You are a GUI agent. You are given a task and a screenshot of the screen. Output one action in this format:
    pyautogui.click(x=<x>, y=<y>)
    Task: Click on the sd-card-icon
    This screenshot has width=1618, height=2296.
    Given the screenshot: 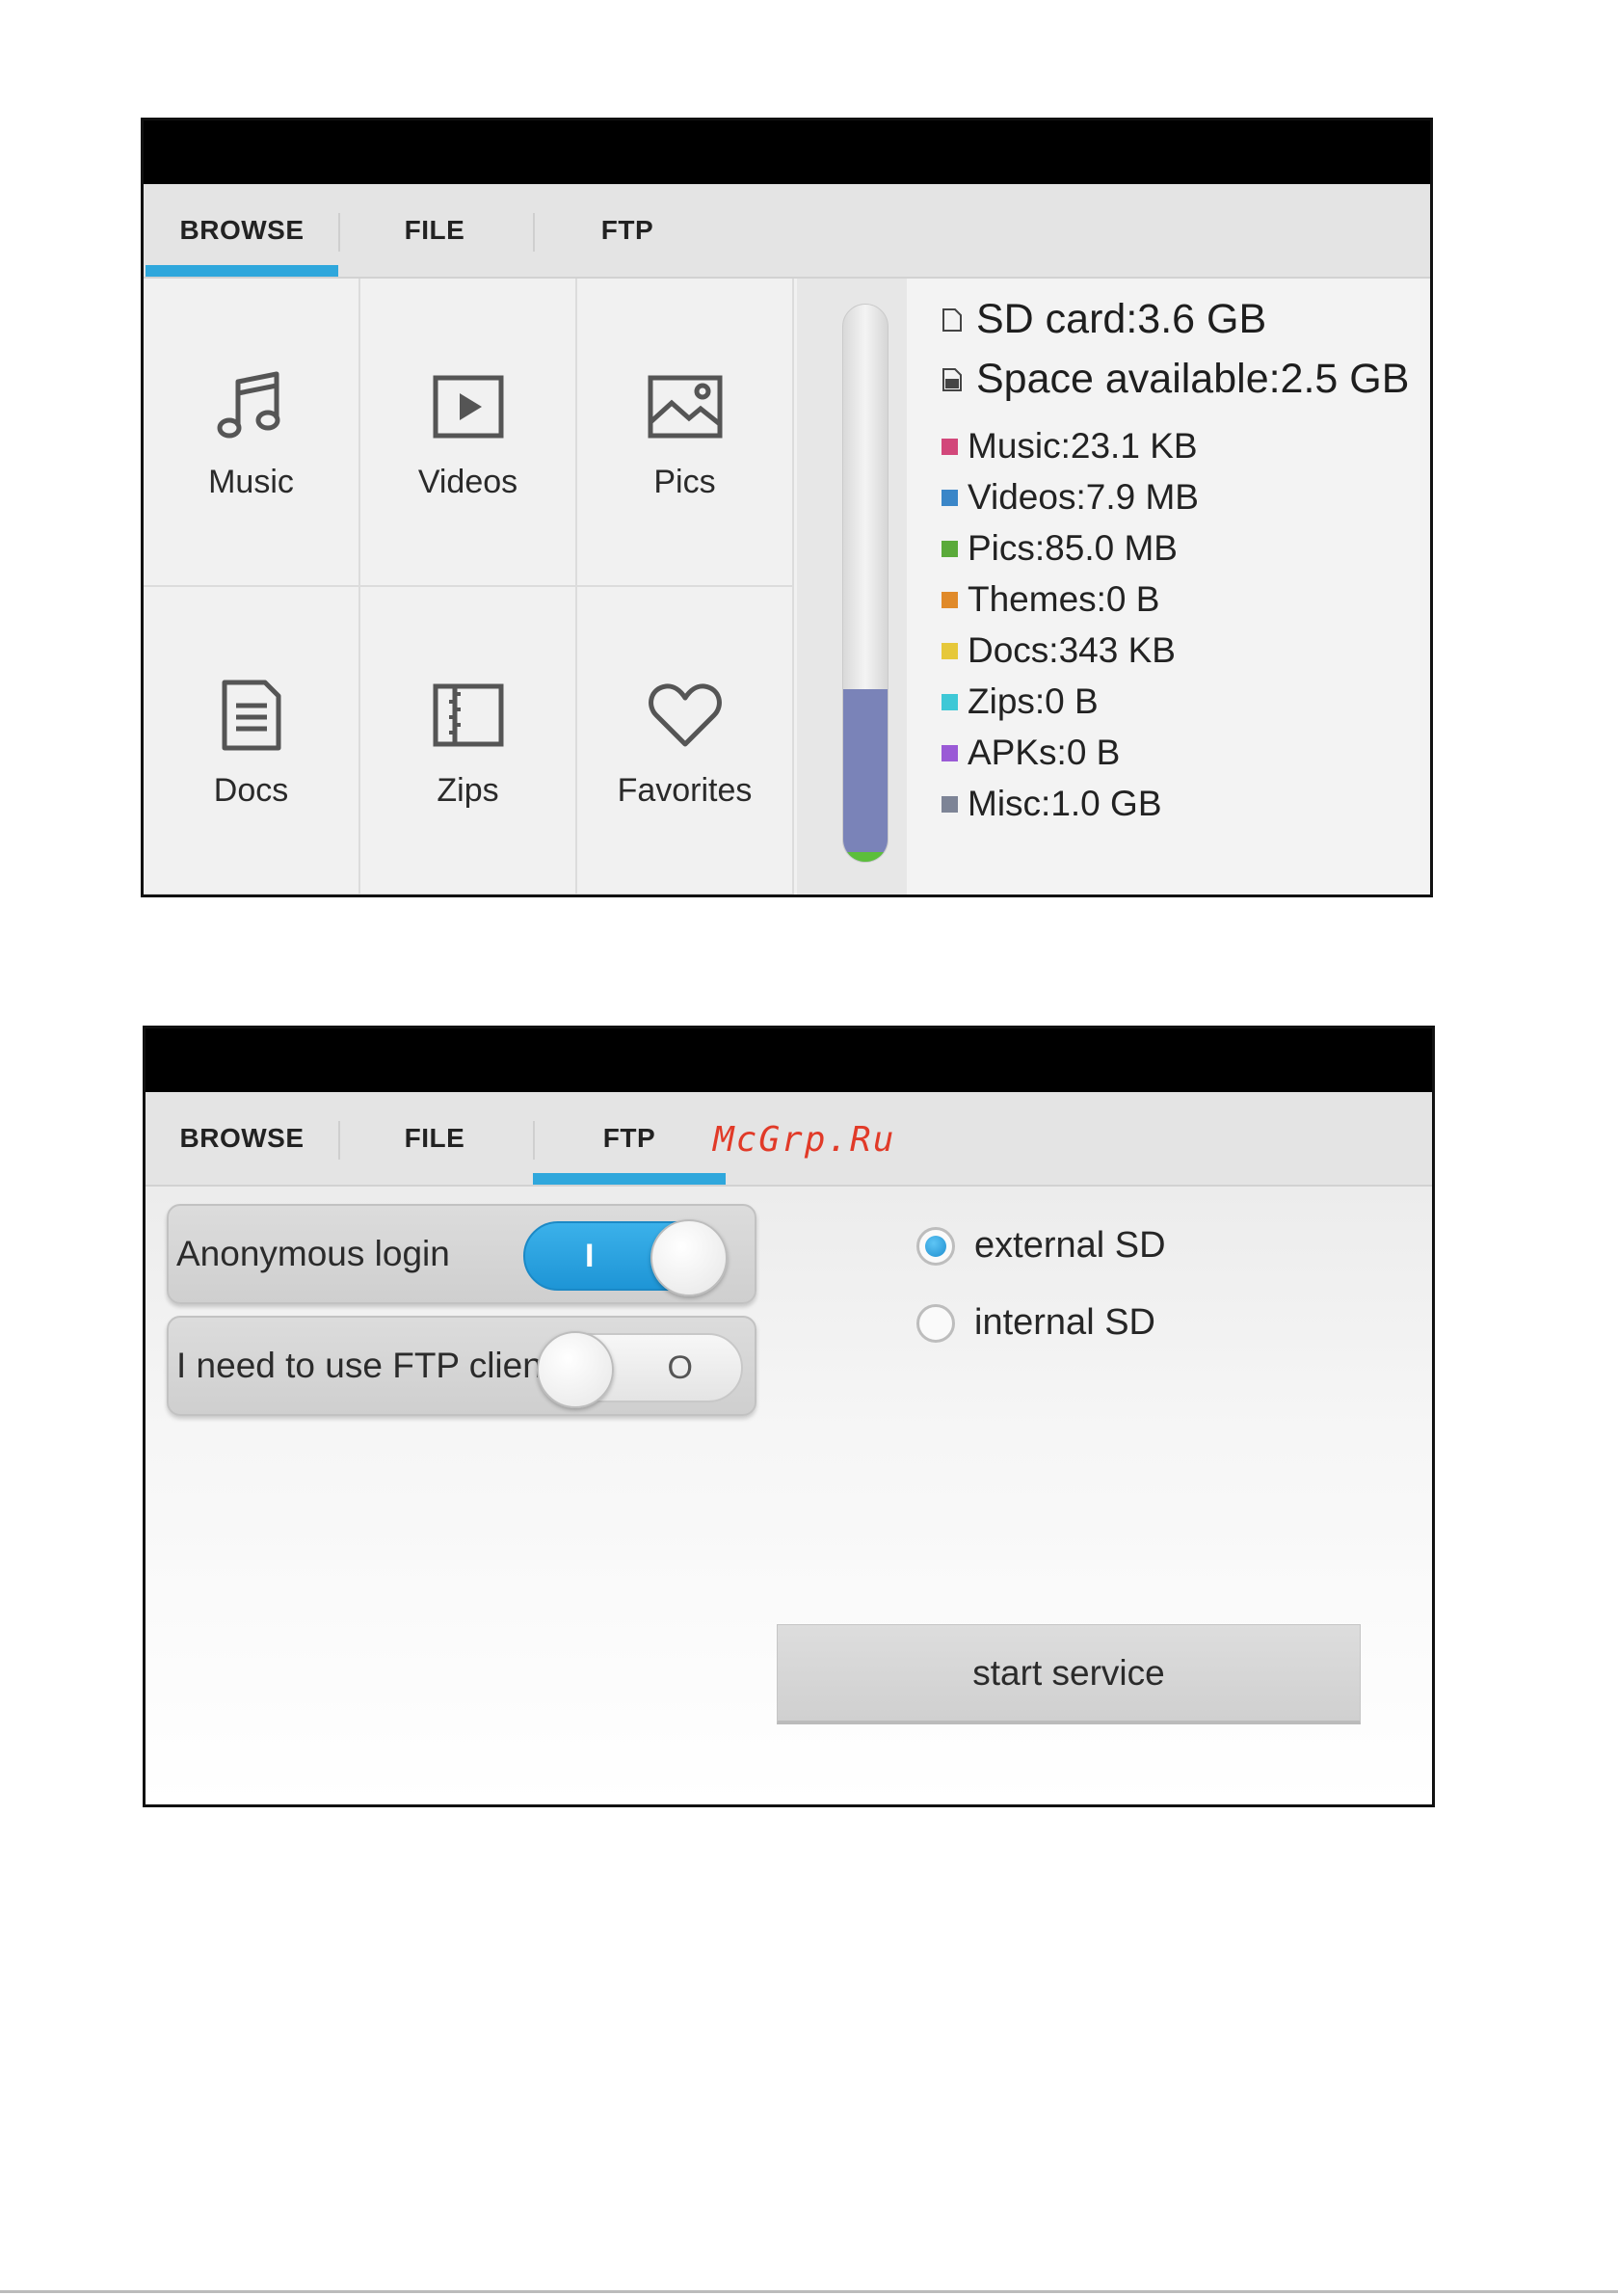 What is the action you would take?
    pyautogui.click(x=952, y=319)
    